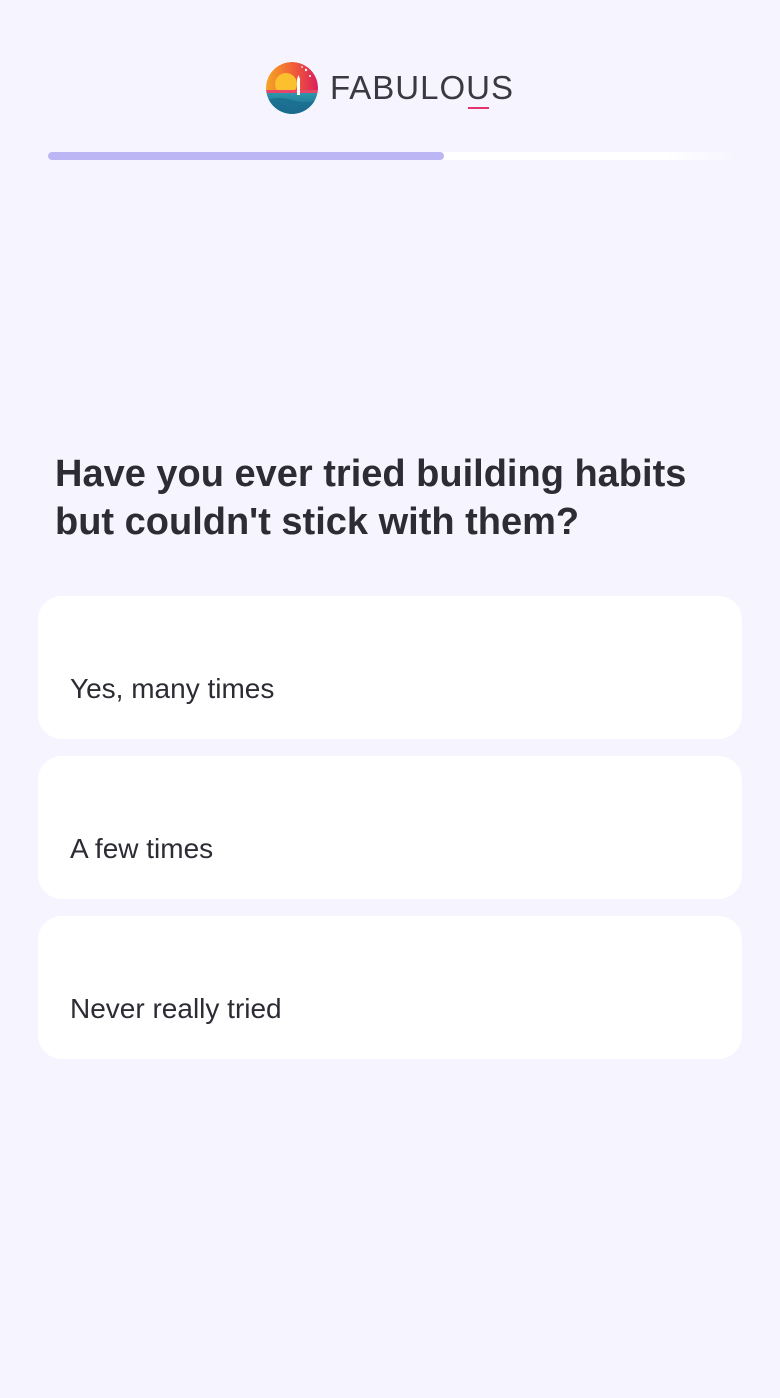 Image resolution: width=780 pixels, height=1398 pixels. I want to click on brand-name: FABULOUS, so click(422, 89).